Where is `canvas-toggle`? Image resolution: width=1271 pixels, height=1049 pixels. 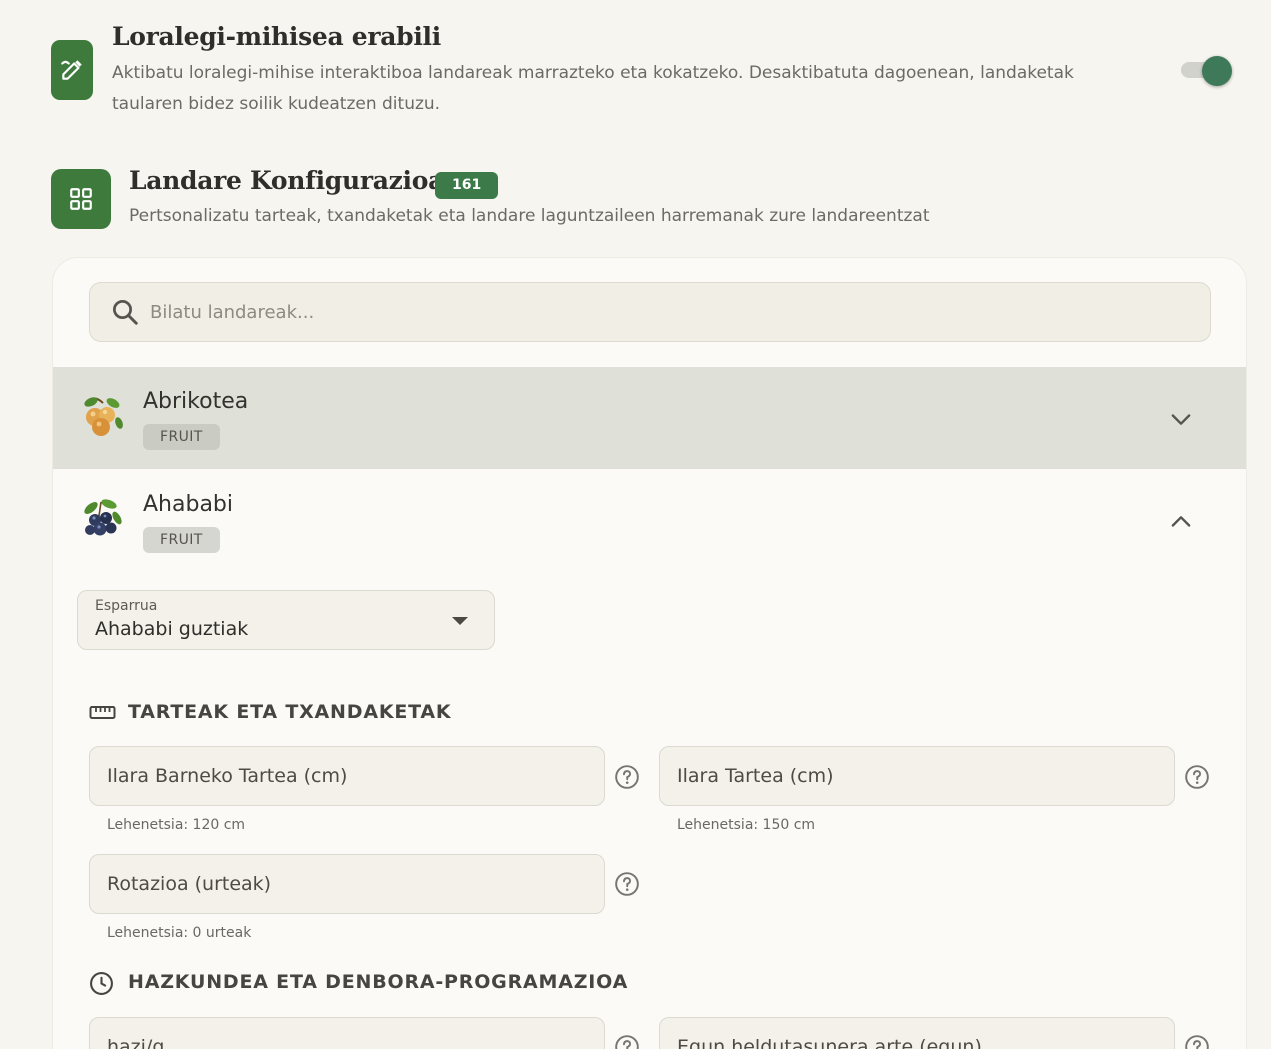
canvas-toggle is located at coordinates (1208, 71).